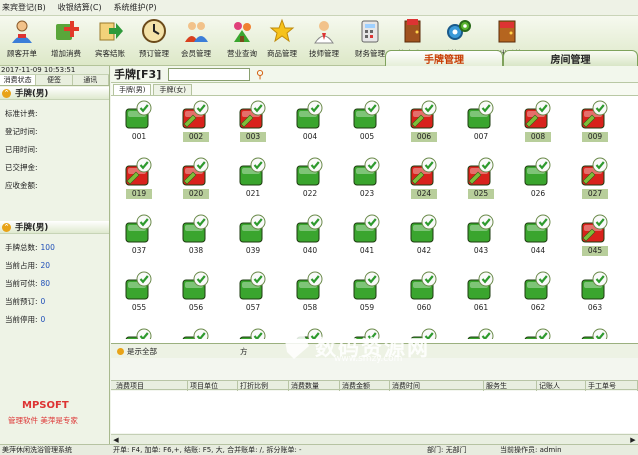  I want to click on card-stats-header: ⌃ 手牌(男), so click(54, 227).